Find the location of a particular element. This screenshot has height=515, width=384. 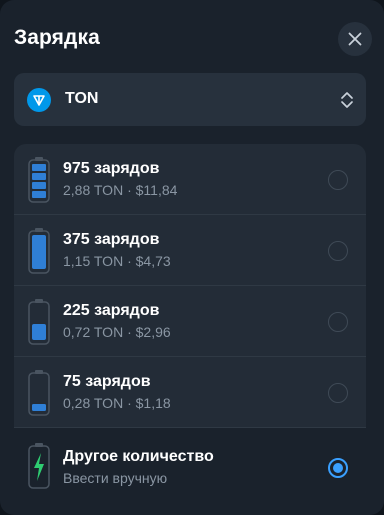

option-375-charges: 375 зарядов 1,15 TON · $4,73 is located at coordinates (190, 250).